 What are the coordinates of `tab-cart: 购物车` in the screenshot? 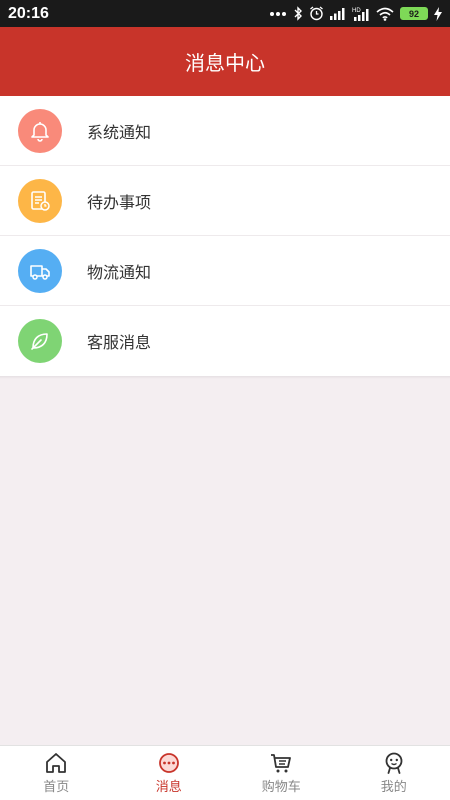 It's located at (281, 773).